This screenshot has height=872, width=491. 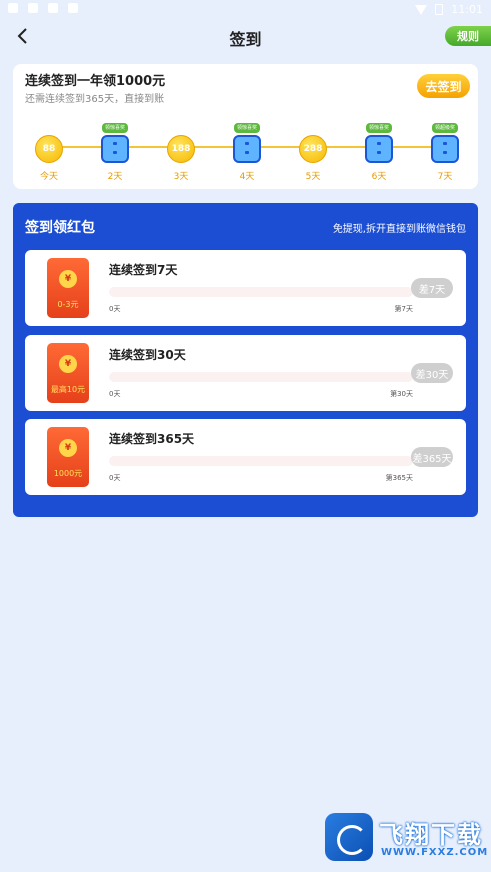 What do you see at coordinates (467, 9) in the screenshot?
I see `status-time: 11:01` at bounding box center [467, 9].